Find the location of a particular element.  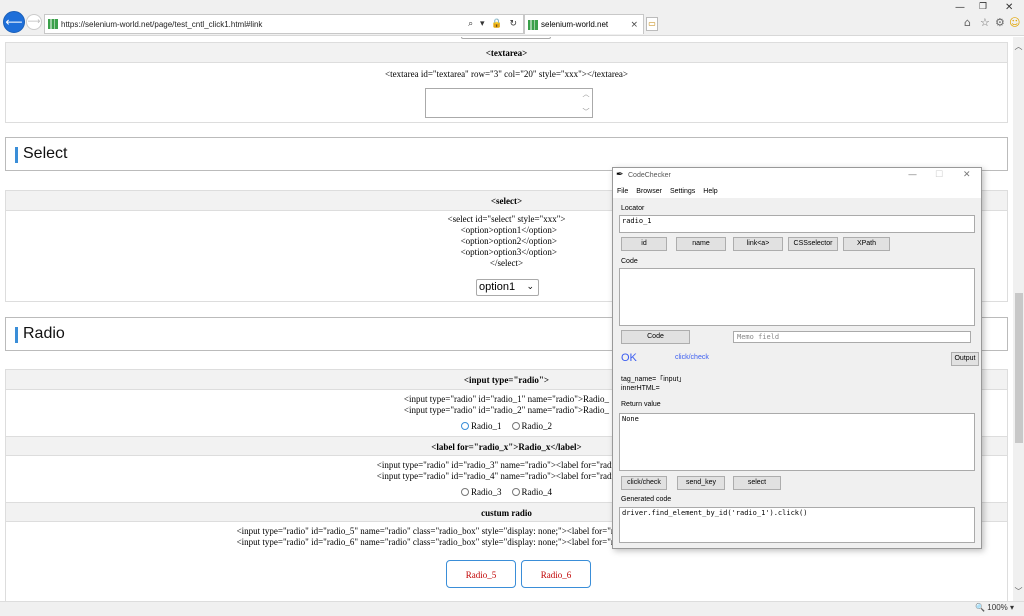

radio-option-1: Radio_1 is located at coordinates (481, 426).